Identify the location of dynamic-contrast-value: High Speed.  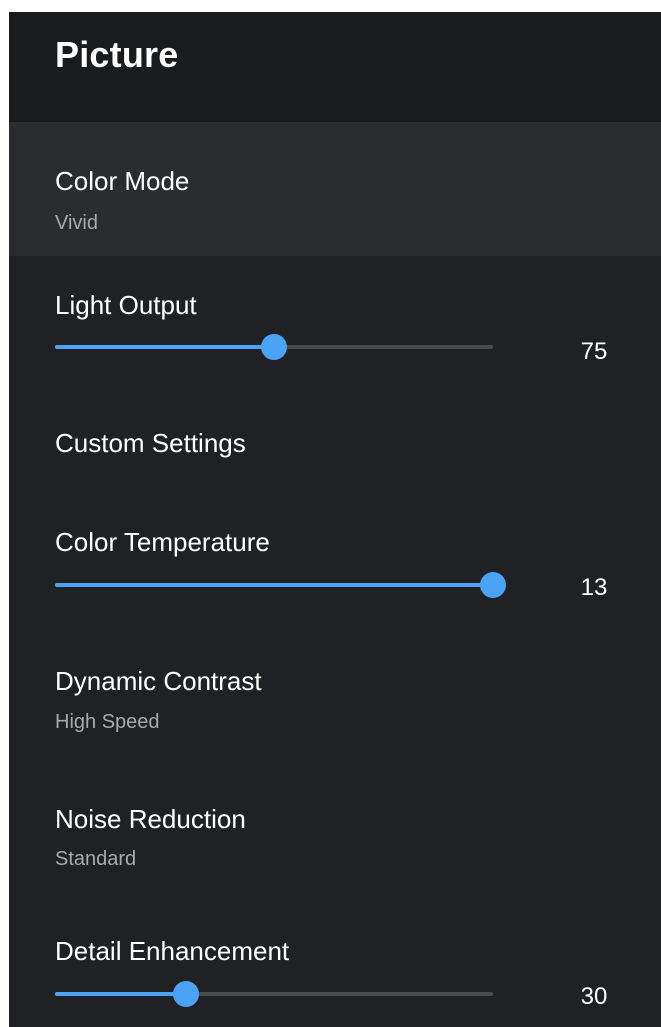
(107, 722).